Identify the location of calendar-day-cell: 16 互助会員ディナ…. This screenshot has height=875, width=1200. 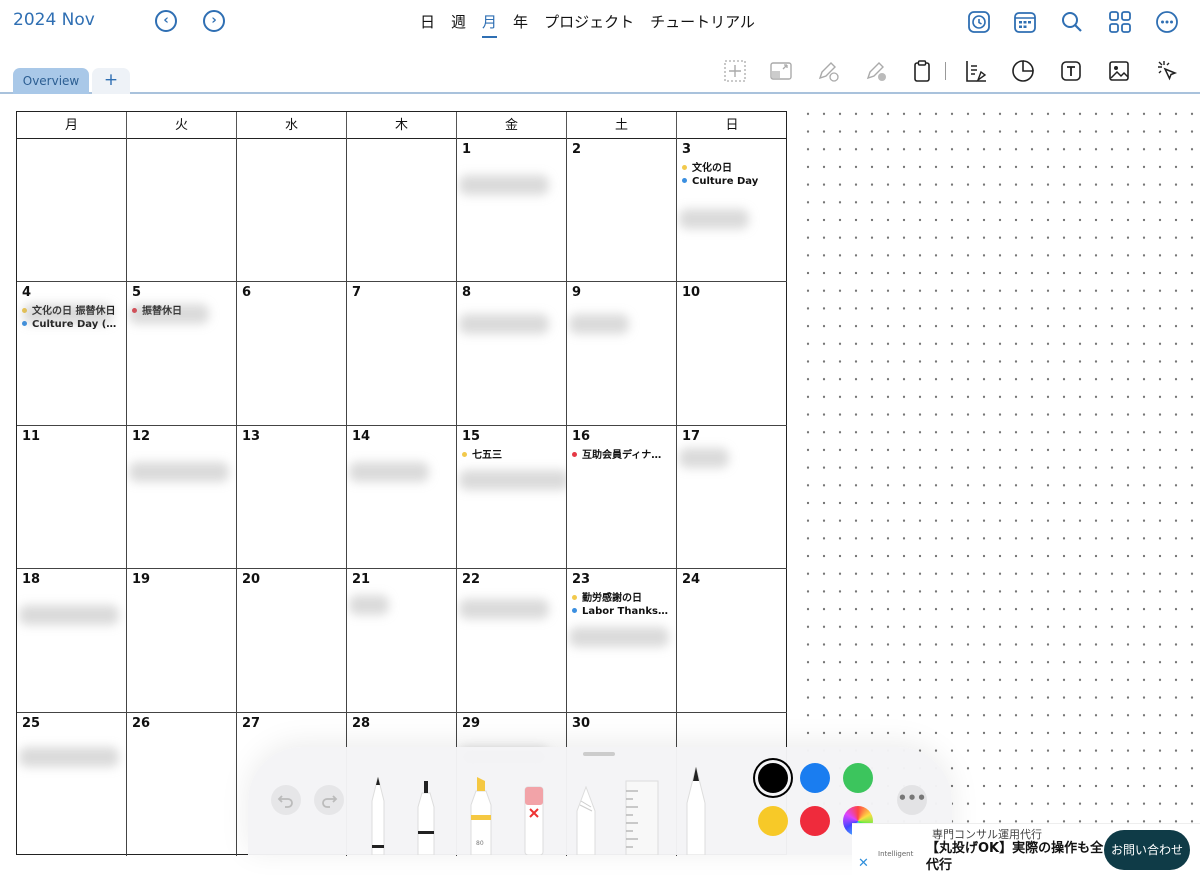
(622, 497).